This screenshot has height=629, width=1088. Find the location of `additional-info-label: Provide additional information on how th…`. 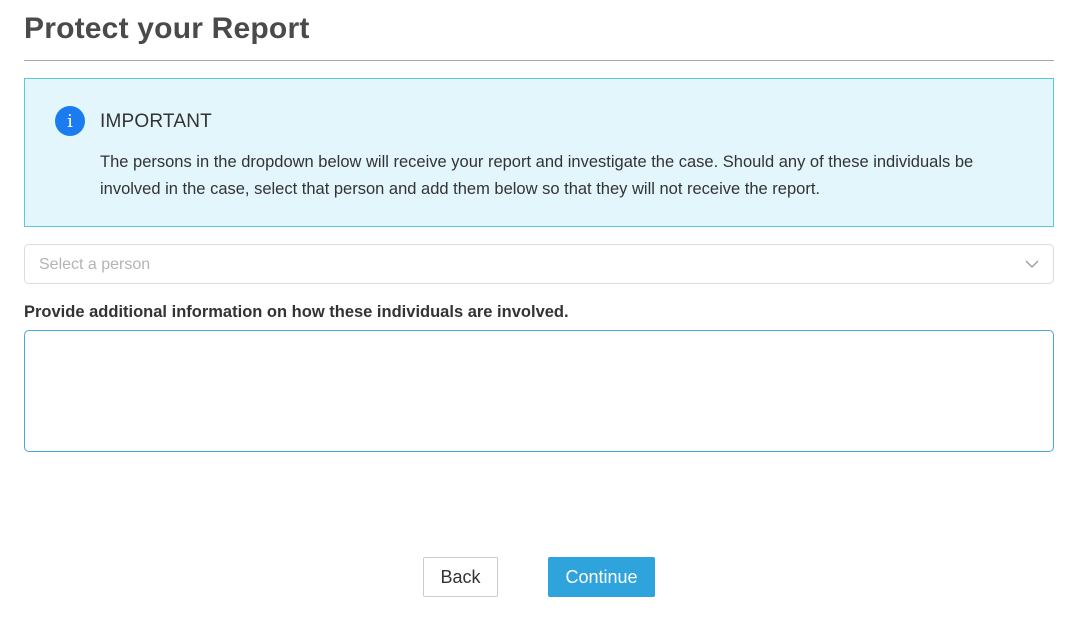

additional-info-label: Provide additional information on how th… is located at coordinates (296, 312).